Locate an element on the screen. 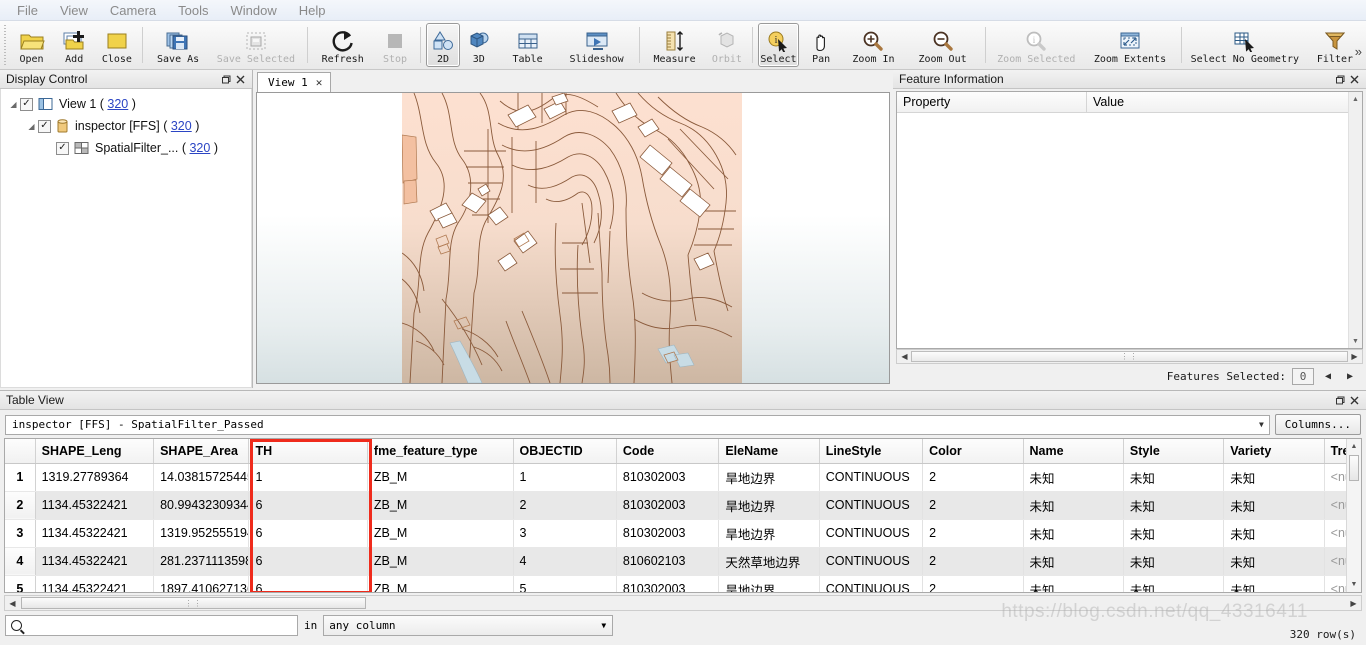  scroll-up-icon: ▲ is located at coordinates (1354, 446).